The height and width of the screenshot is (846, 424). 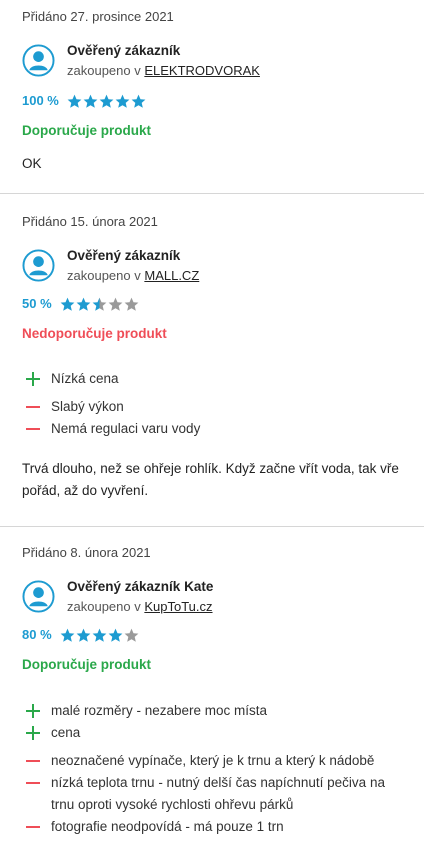 I want to click on review-author: Ověřený zákazník zakoupeno v MALL.CZ, so click(x=110, y=265).